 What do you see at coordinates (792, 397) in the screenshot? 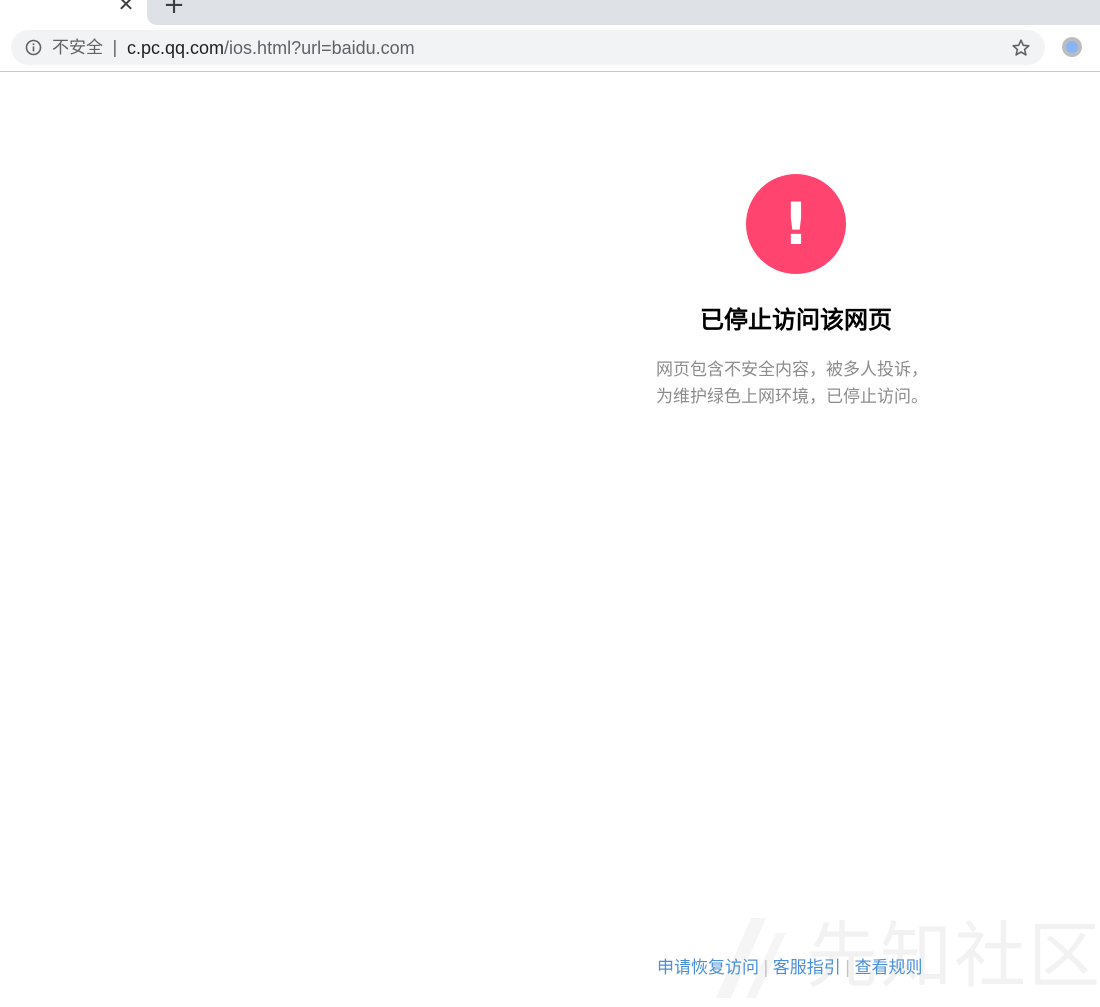
I see `description-line: 为维护绿色上网环境，已停止访问。` at bounding box center [792, 397].